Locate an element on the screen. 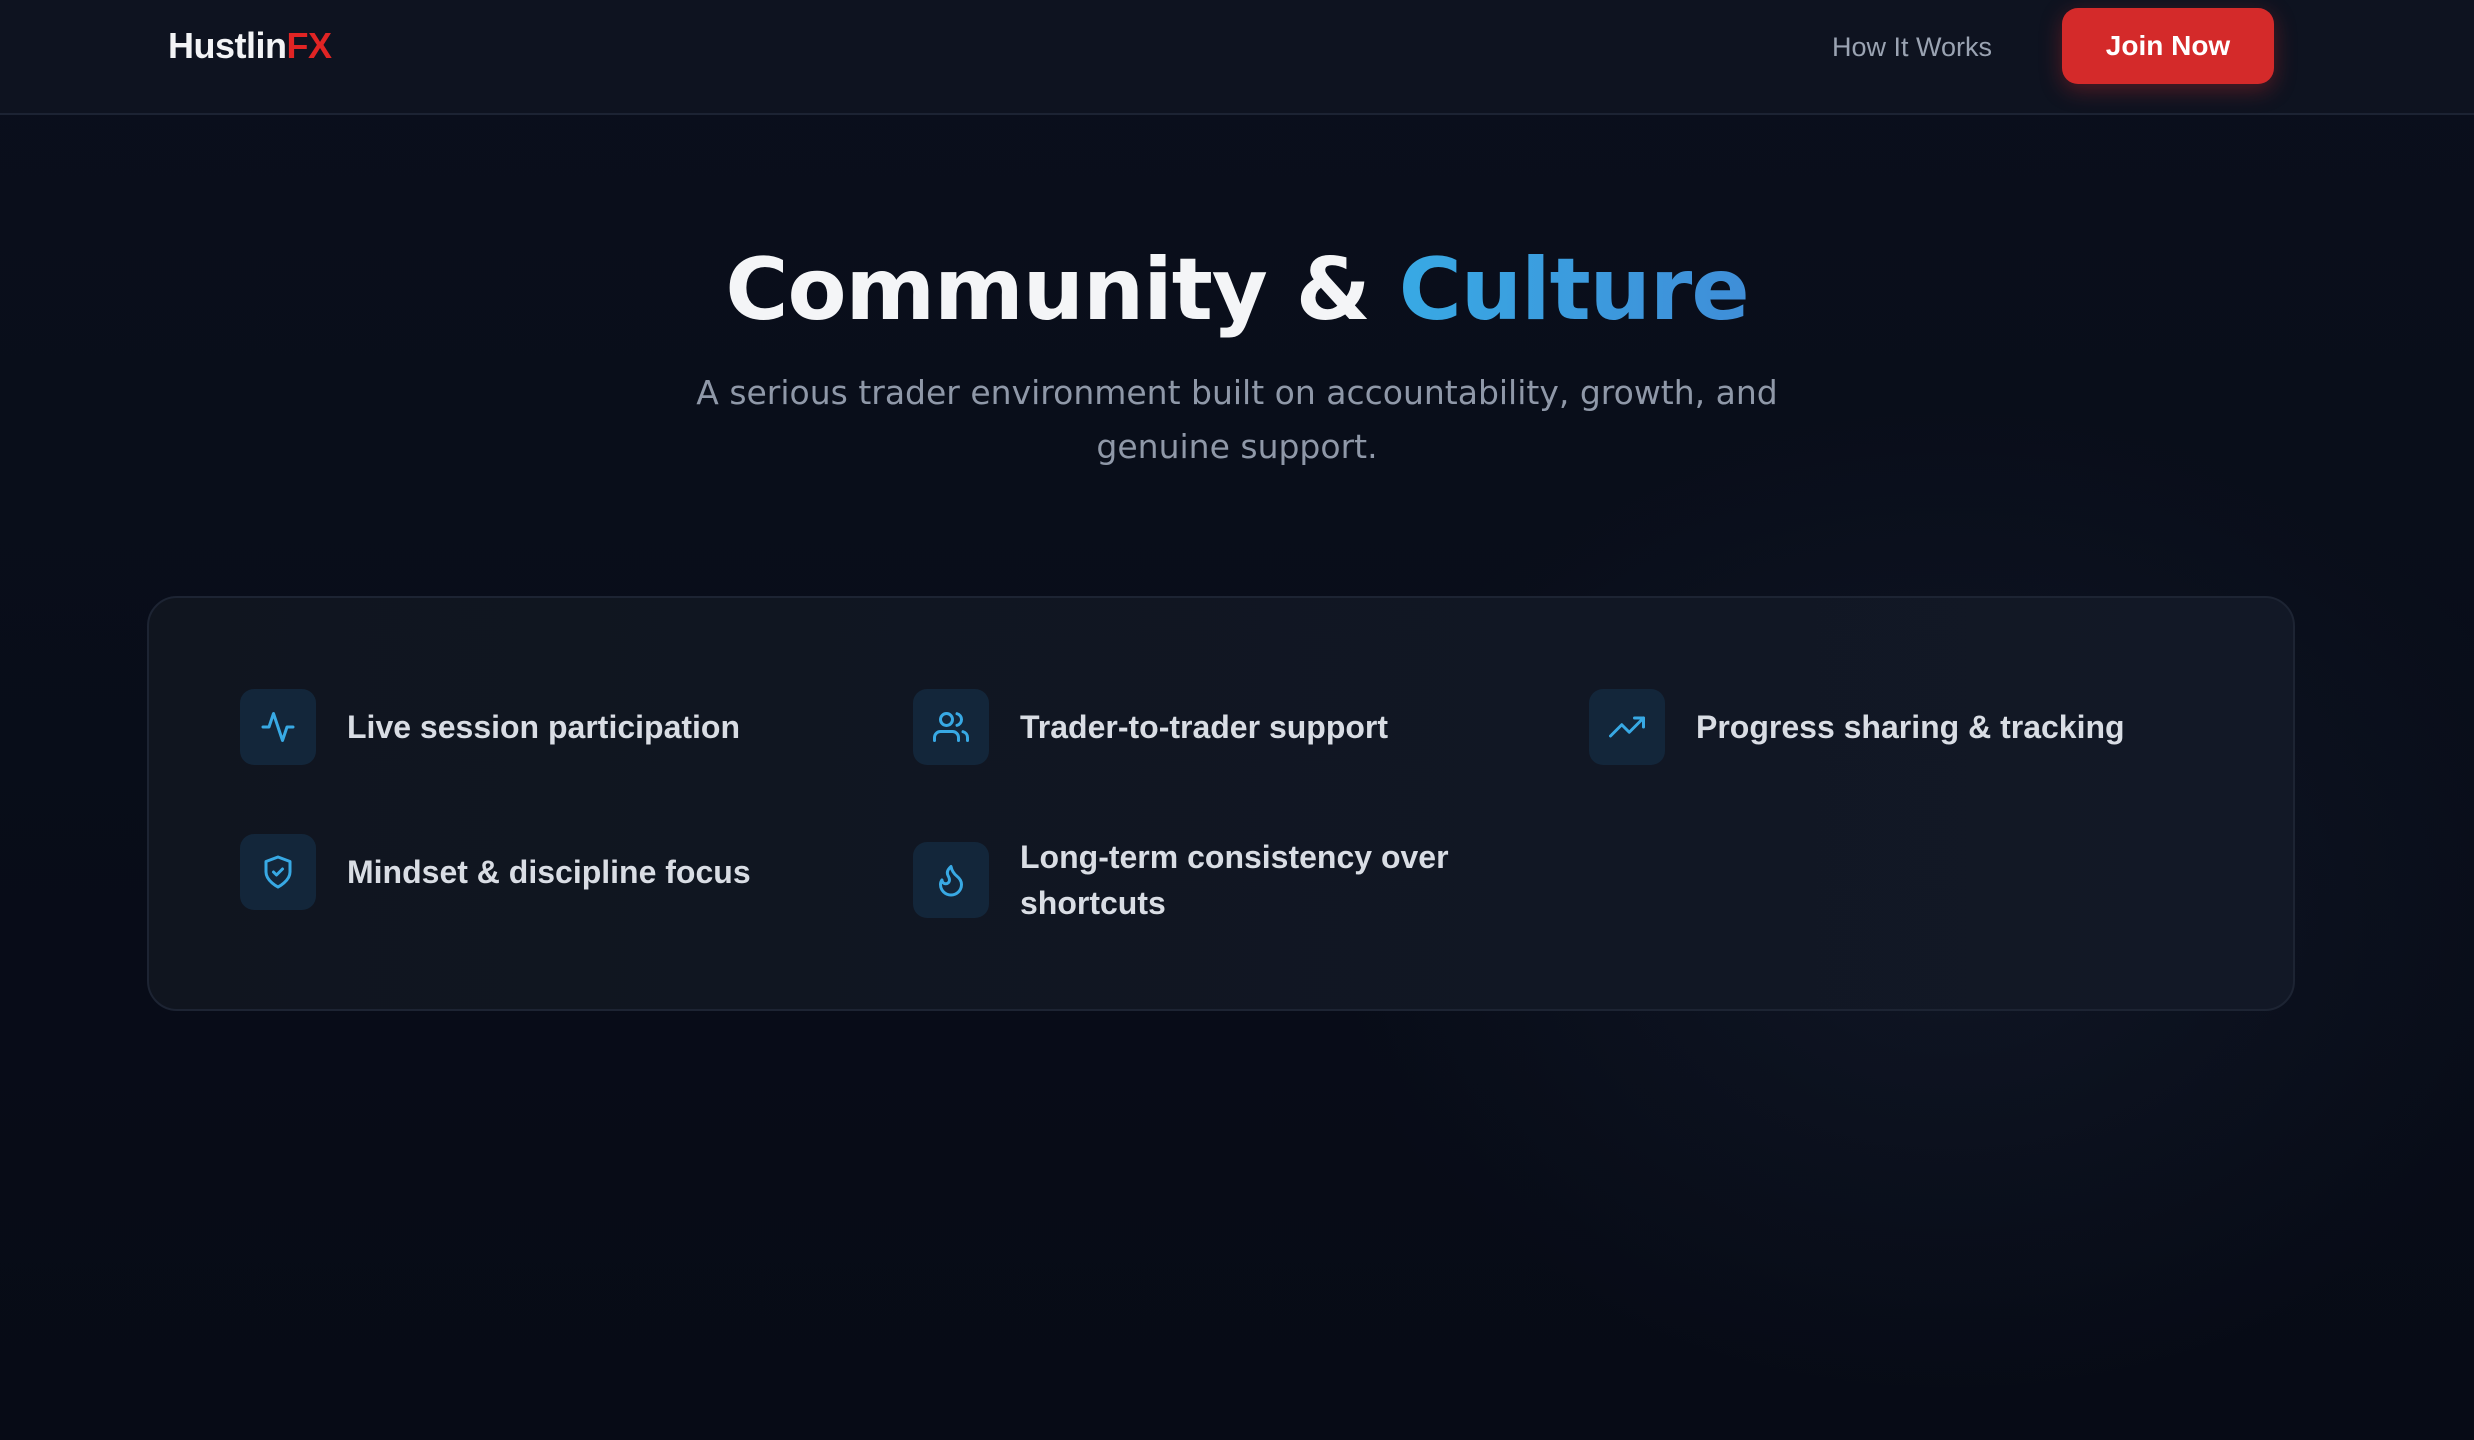  shield-check-icon is located at coordinates (278, 872).